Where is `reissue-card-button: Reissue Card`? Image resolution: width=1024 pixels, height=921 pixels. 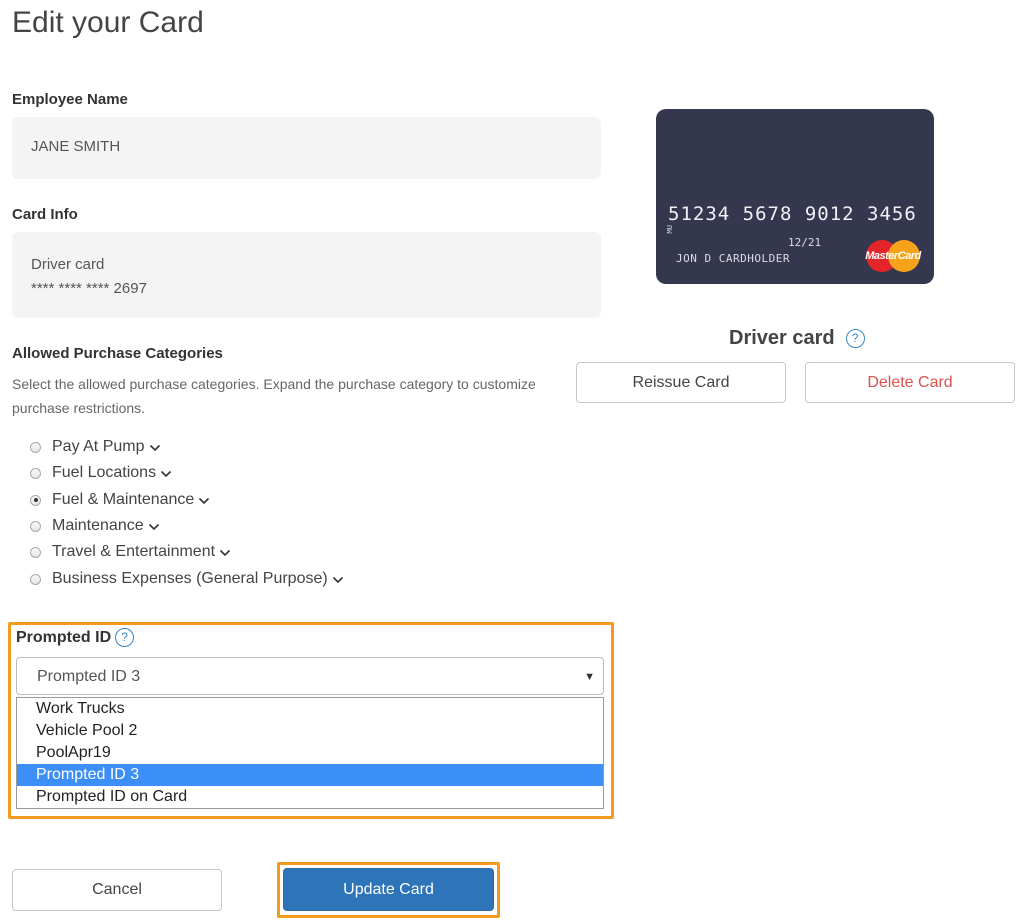 reissue-card-button: Reissue Card is located at coordinates (681, 382).